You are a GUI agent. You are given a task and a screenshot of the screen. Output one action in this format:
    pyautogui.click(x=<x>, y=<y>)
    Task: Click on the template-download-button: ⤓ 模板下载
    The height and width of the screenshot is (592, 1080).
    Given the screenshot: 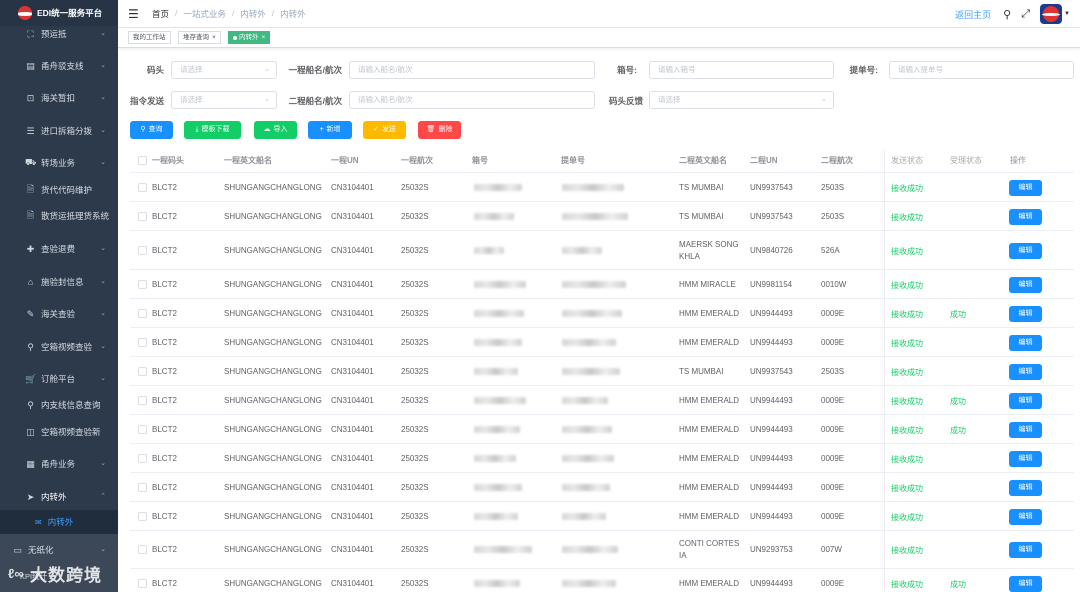 What is the action you would take?
    pyautogui.click(x=212, y=130)
    